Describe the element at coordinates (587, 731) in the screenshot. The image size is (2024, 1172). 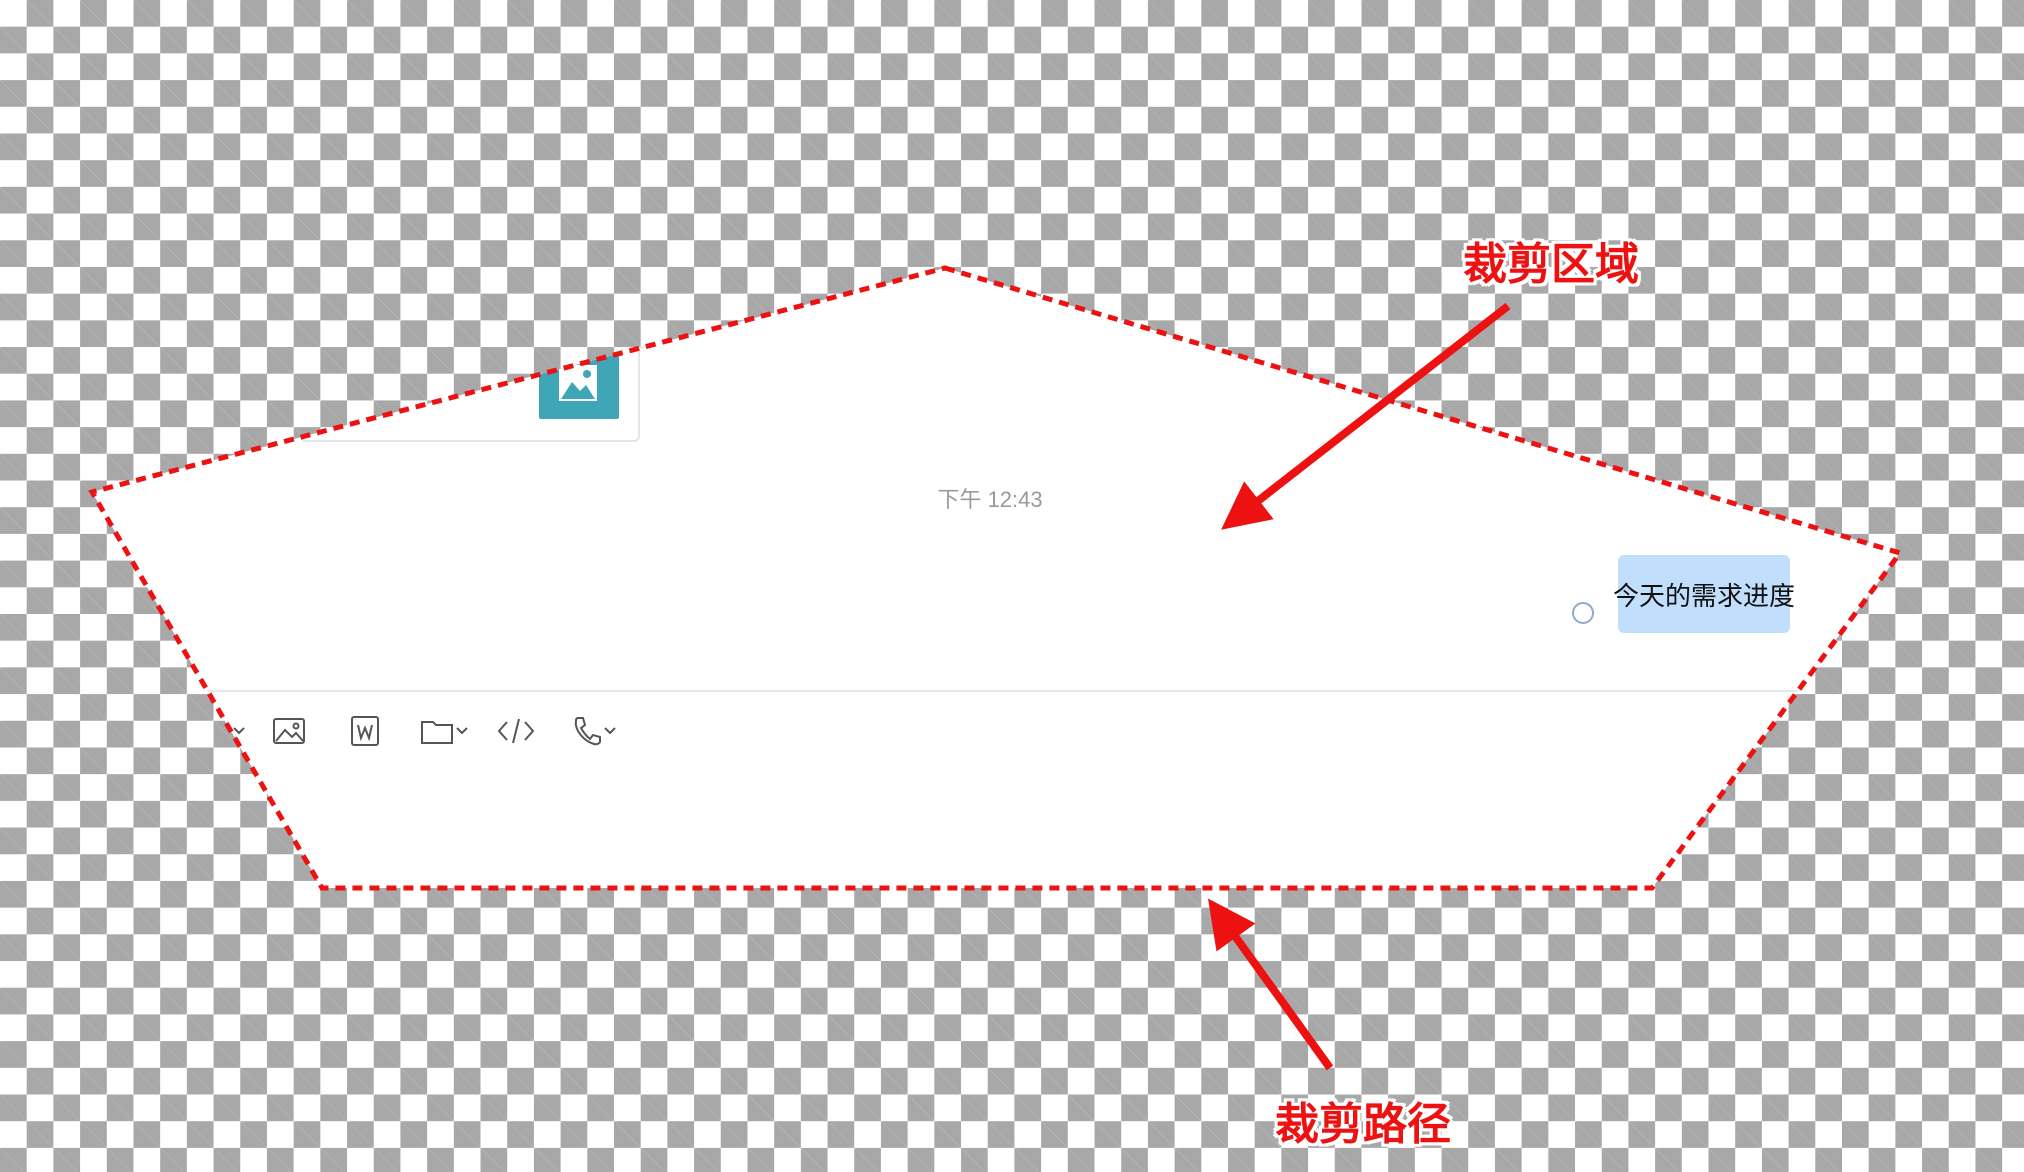
I see `phone-icon` at that location.